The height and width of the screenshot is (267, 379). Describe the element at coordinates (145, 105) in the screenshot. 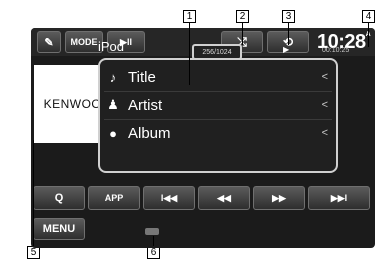

I see `artist-label: Artist` at that location.